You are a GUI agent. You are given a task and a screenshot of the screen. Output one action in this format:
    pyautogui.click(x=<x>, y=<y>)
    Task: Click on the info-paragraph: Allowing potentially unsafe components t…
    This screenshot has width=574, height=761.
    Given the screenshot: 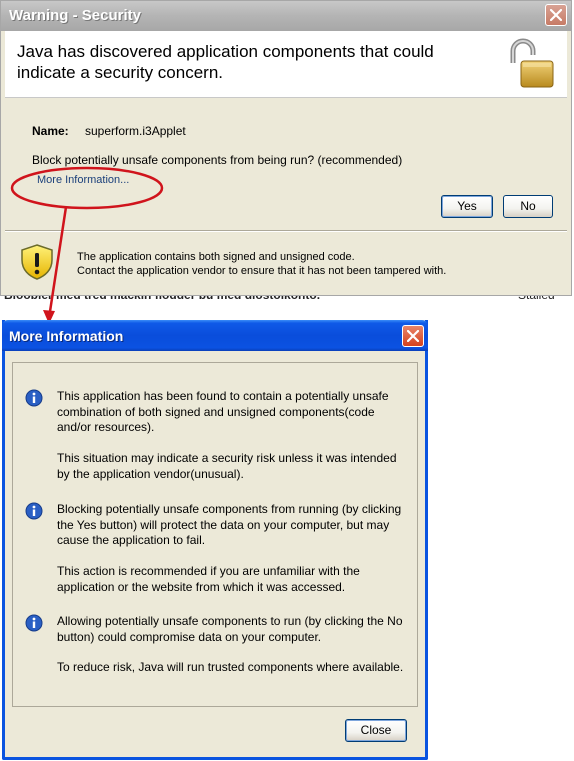 What is the action you would take?
    pyautogui.click(x=230, y=629)
    